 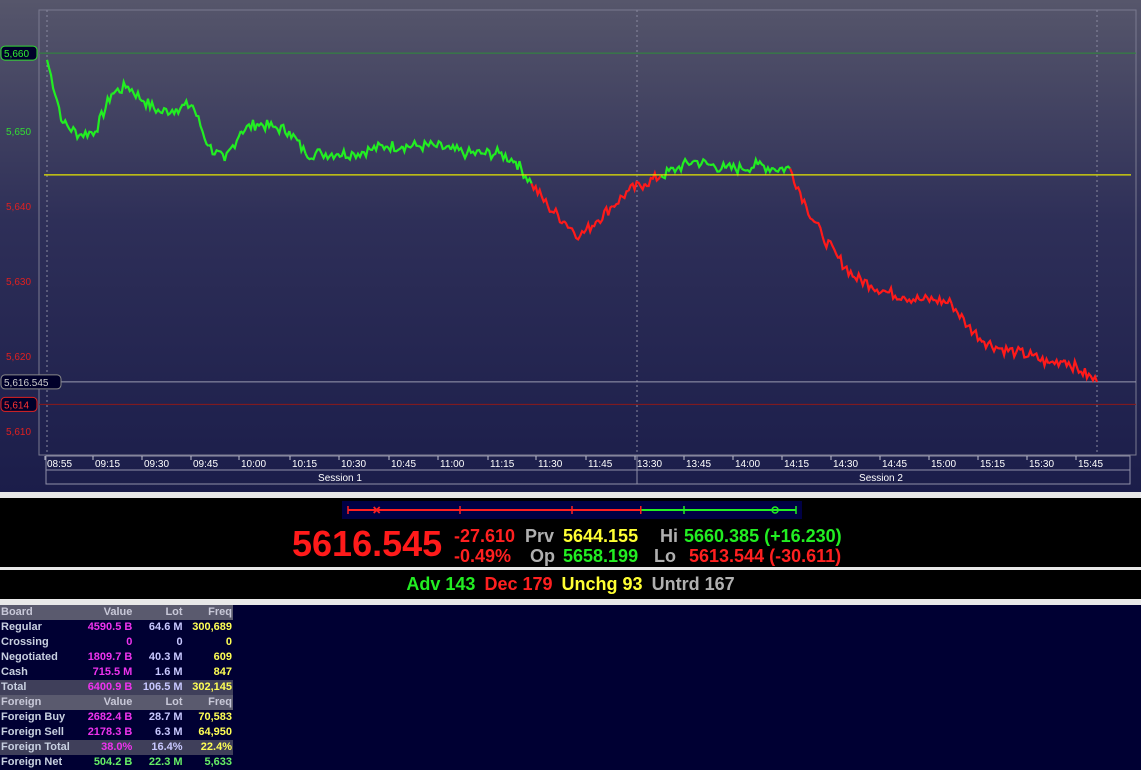 I want to click on table-row: Foreign Sell 2178.3 B 6.3 M 64,950, so click(x=116, y=732).